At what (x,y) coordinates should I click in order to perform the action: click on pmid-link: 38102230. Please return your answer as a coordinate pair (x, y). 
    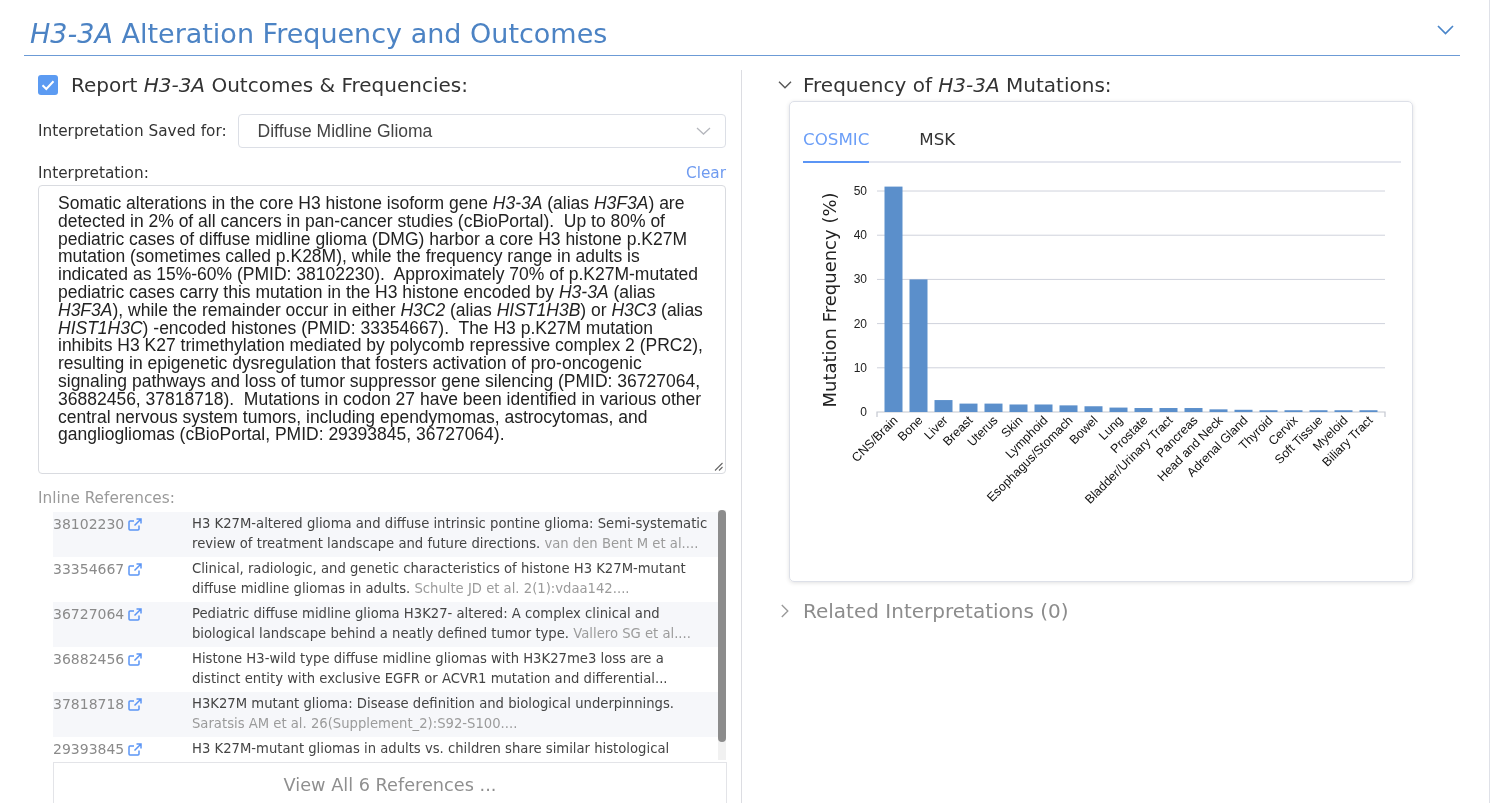
    Looking at the image, I should click on (98, 524).